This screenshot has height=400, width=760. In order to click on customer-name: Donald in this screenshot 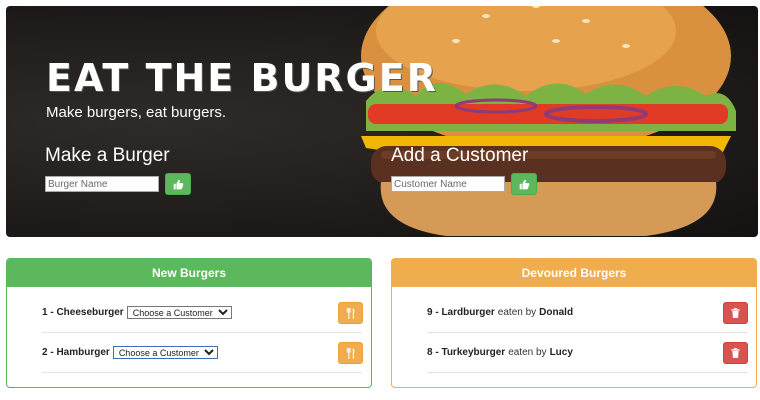, I will do `click(556, 312)`.